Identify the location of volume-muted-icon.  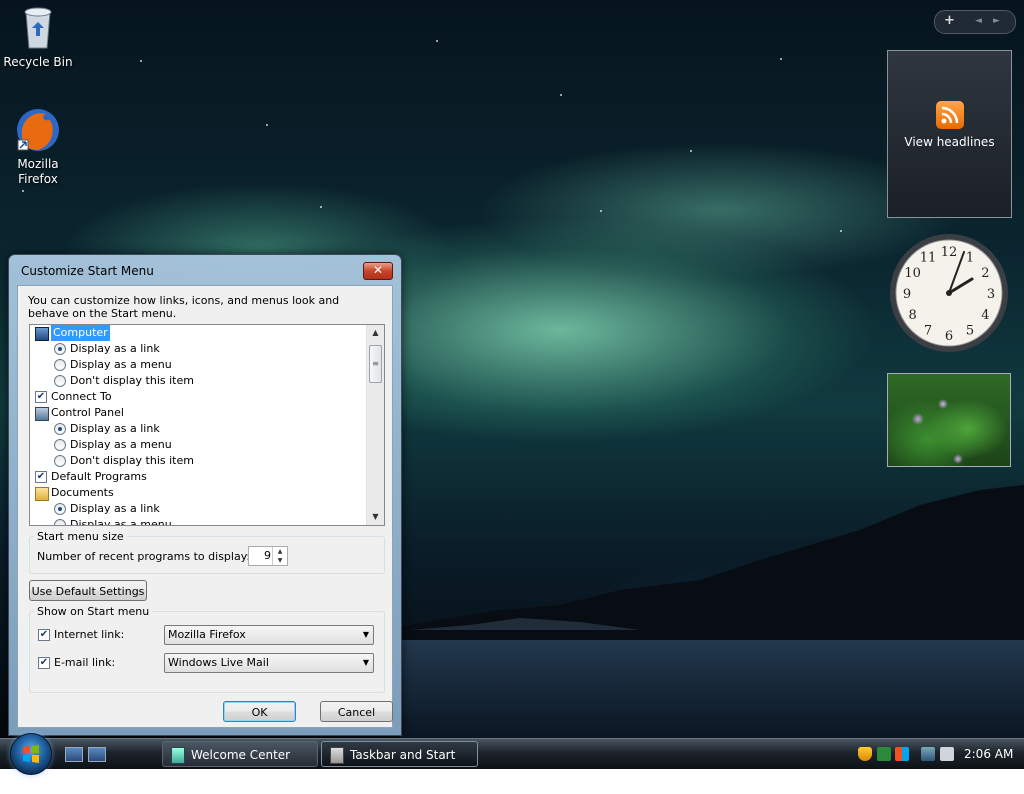
(947, 754).